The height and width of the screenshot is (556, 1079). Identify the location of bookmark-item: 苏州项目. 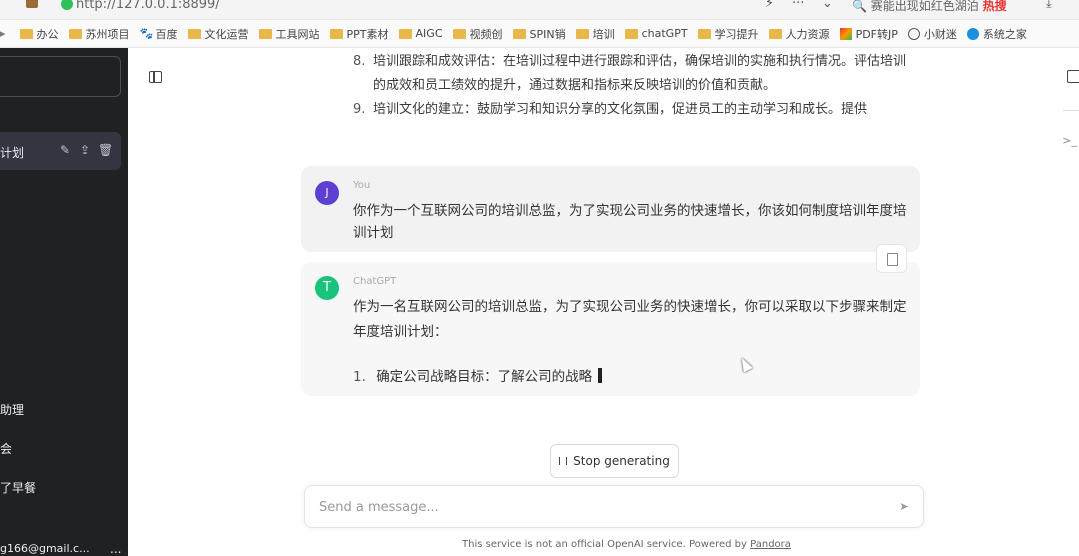
(99, 34).